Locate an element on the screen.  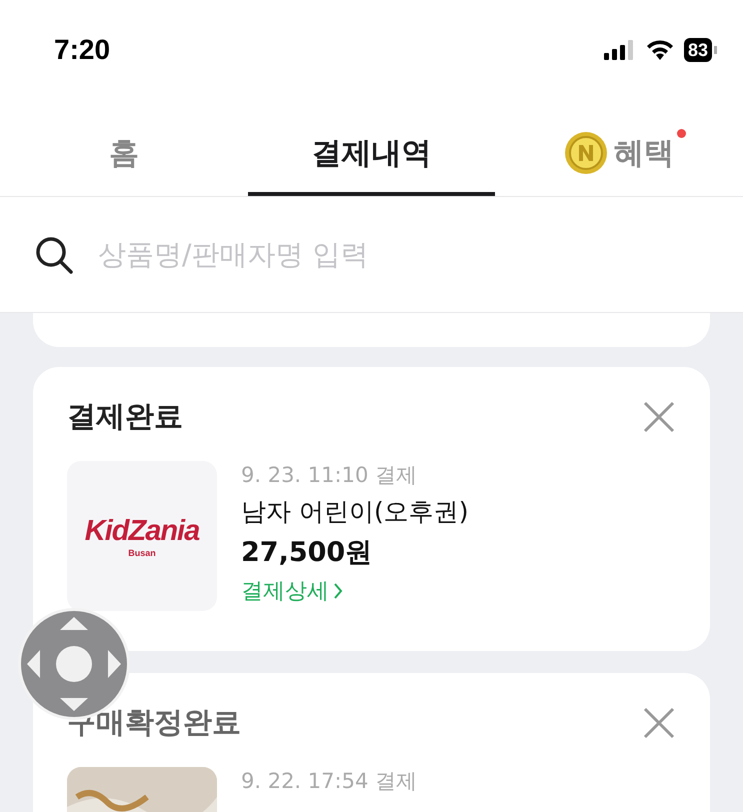
order-status: 구매확정완료 is located at coordinates (154, 722).